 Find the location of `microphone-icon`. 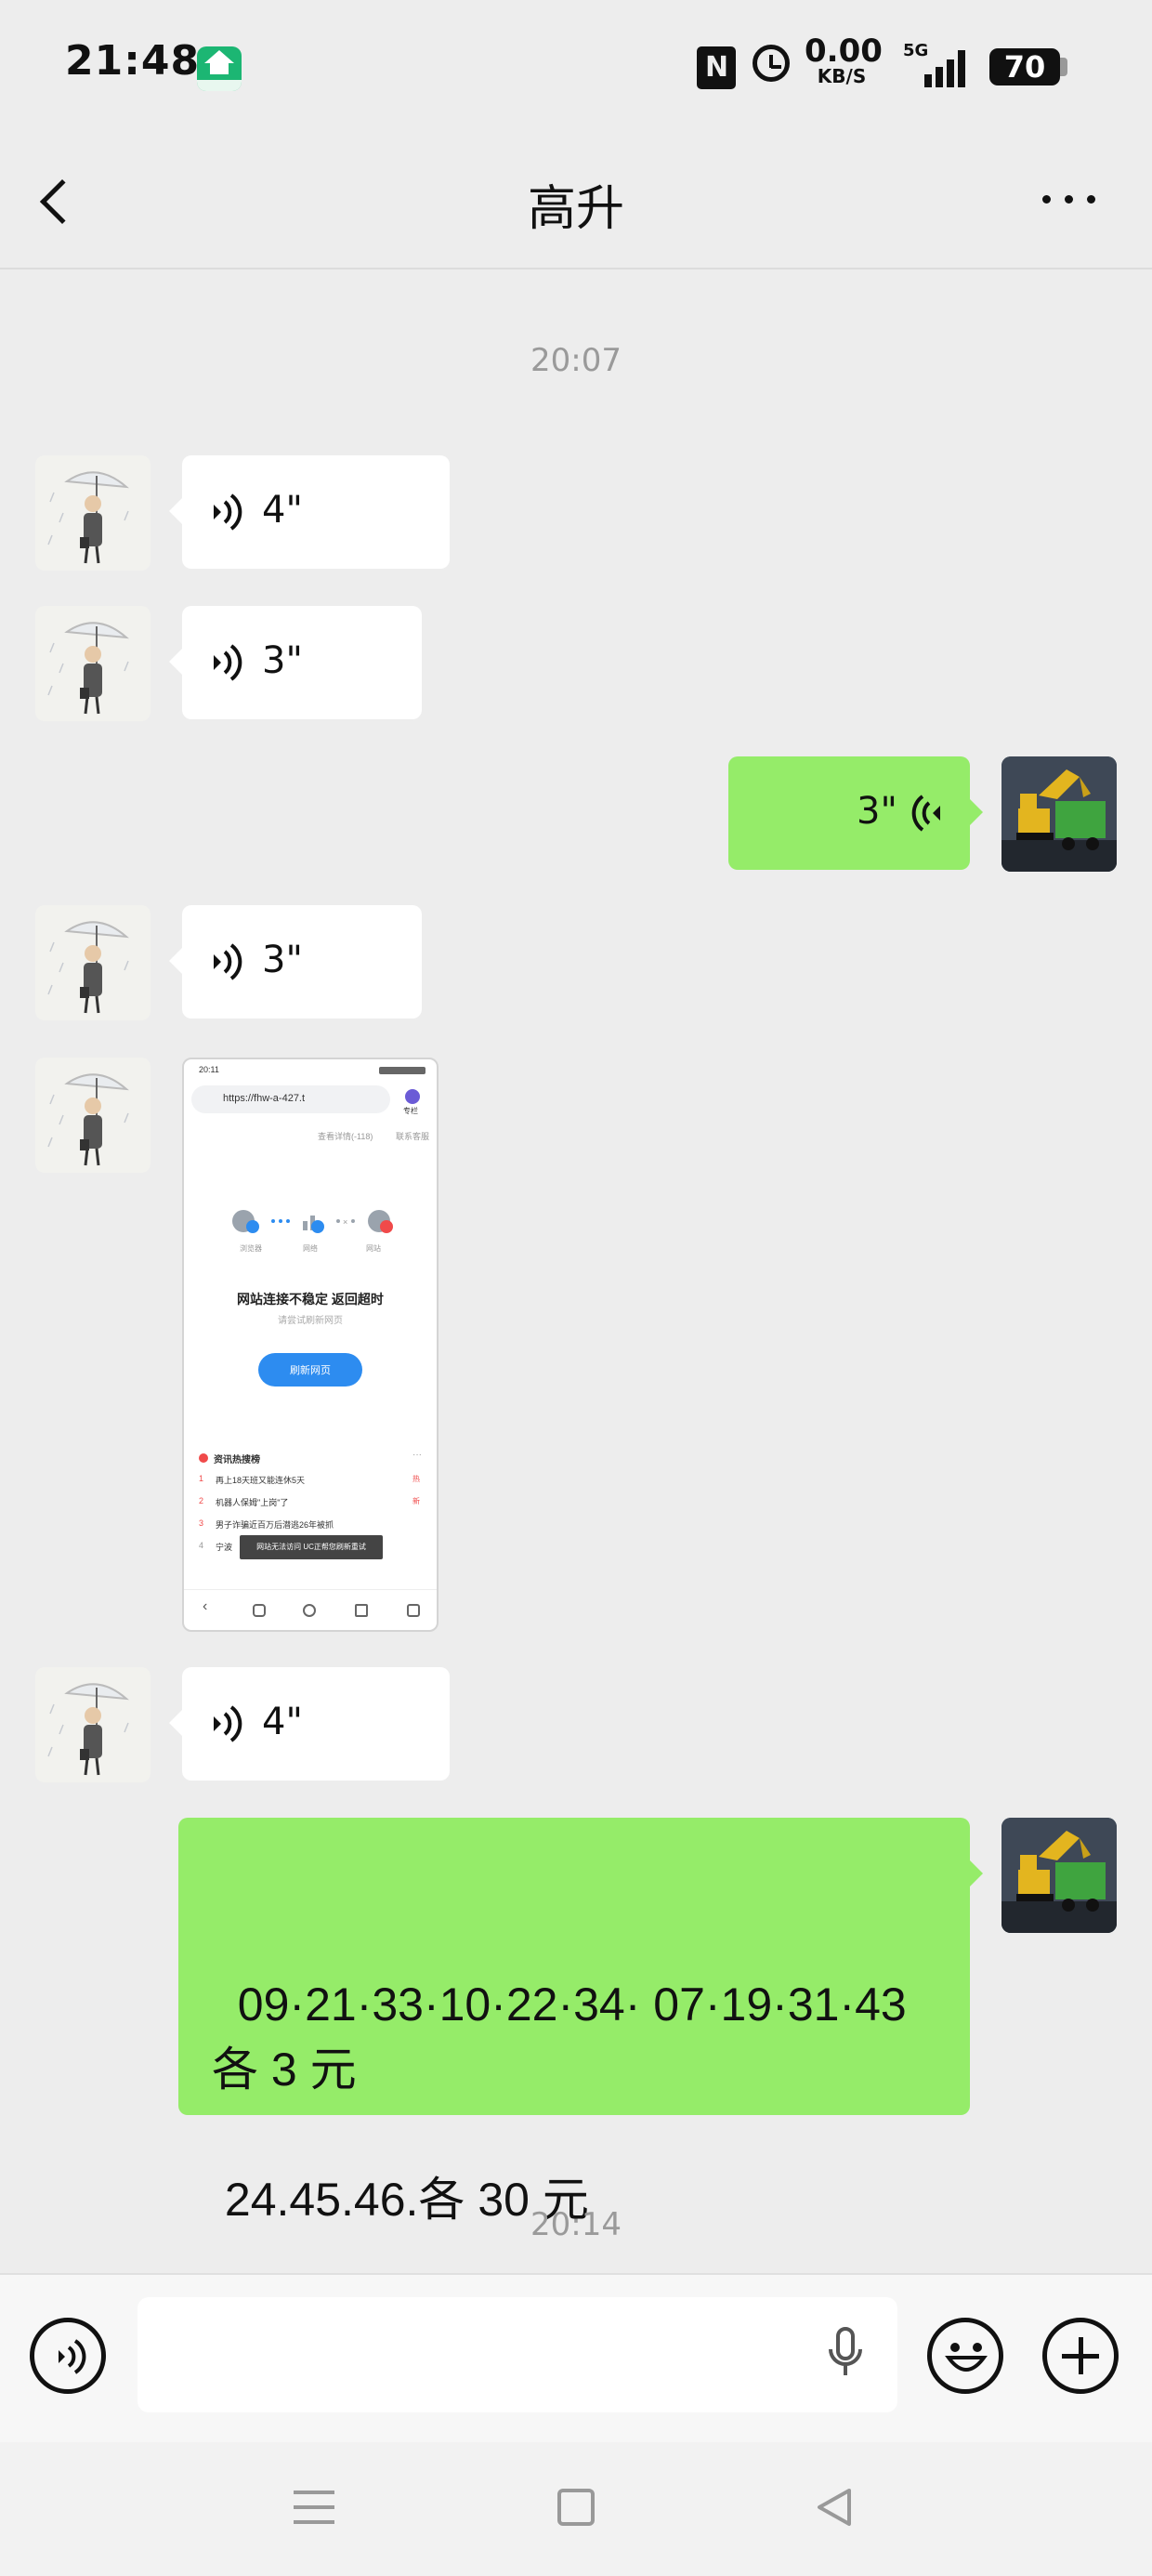

microphone-icon is located at coordinates (845, 2355).